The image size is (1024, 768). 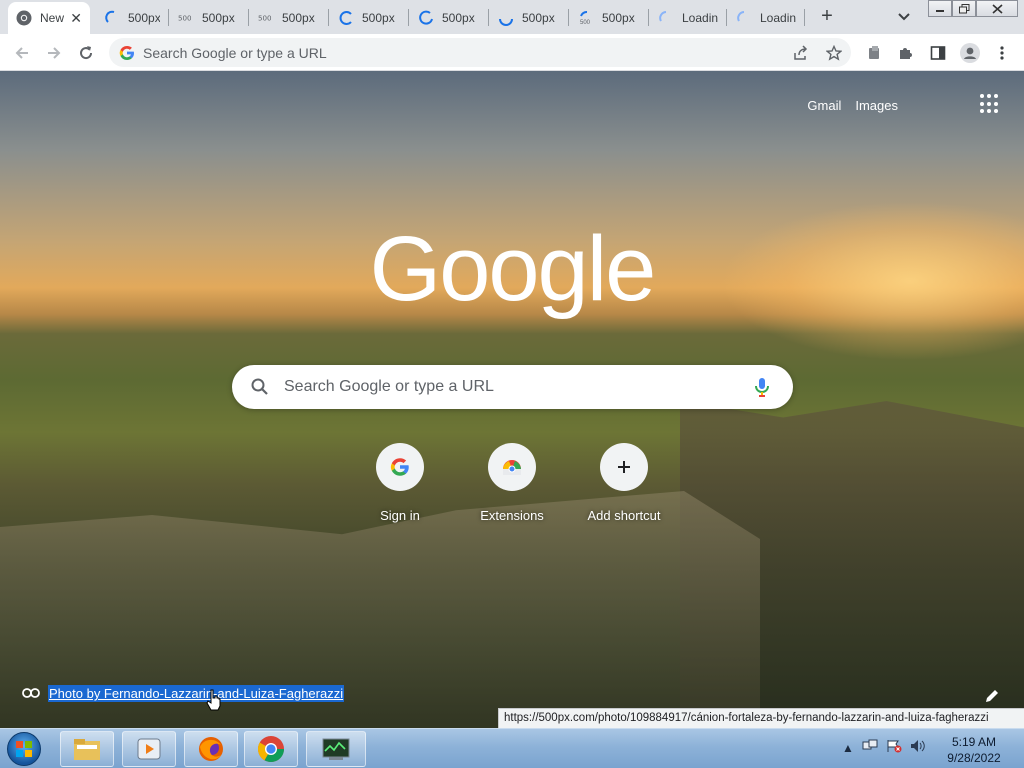 What do you see at coordinates (834, 53) in the screenshot?
I see `bookmark-star-icon` at bounding box center [834, 53].